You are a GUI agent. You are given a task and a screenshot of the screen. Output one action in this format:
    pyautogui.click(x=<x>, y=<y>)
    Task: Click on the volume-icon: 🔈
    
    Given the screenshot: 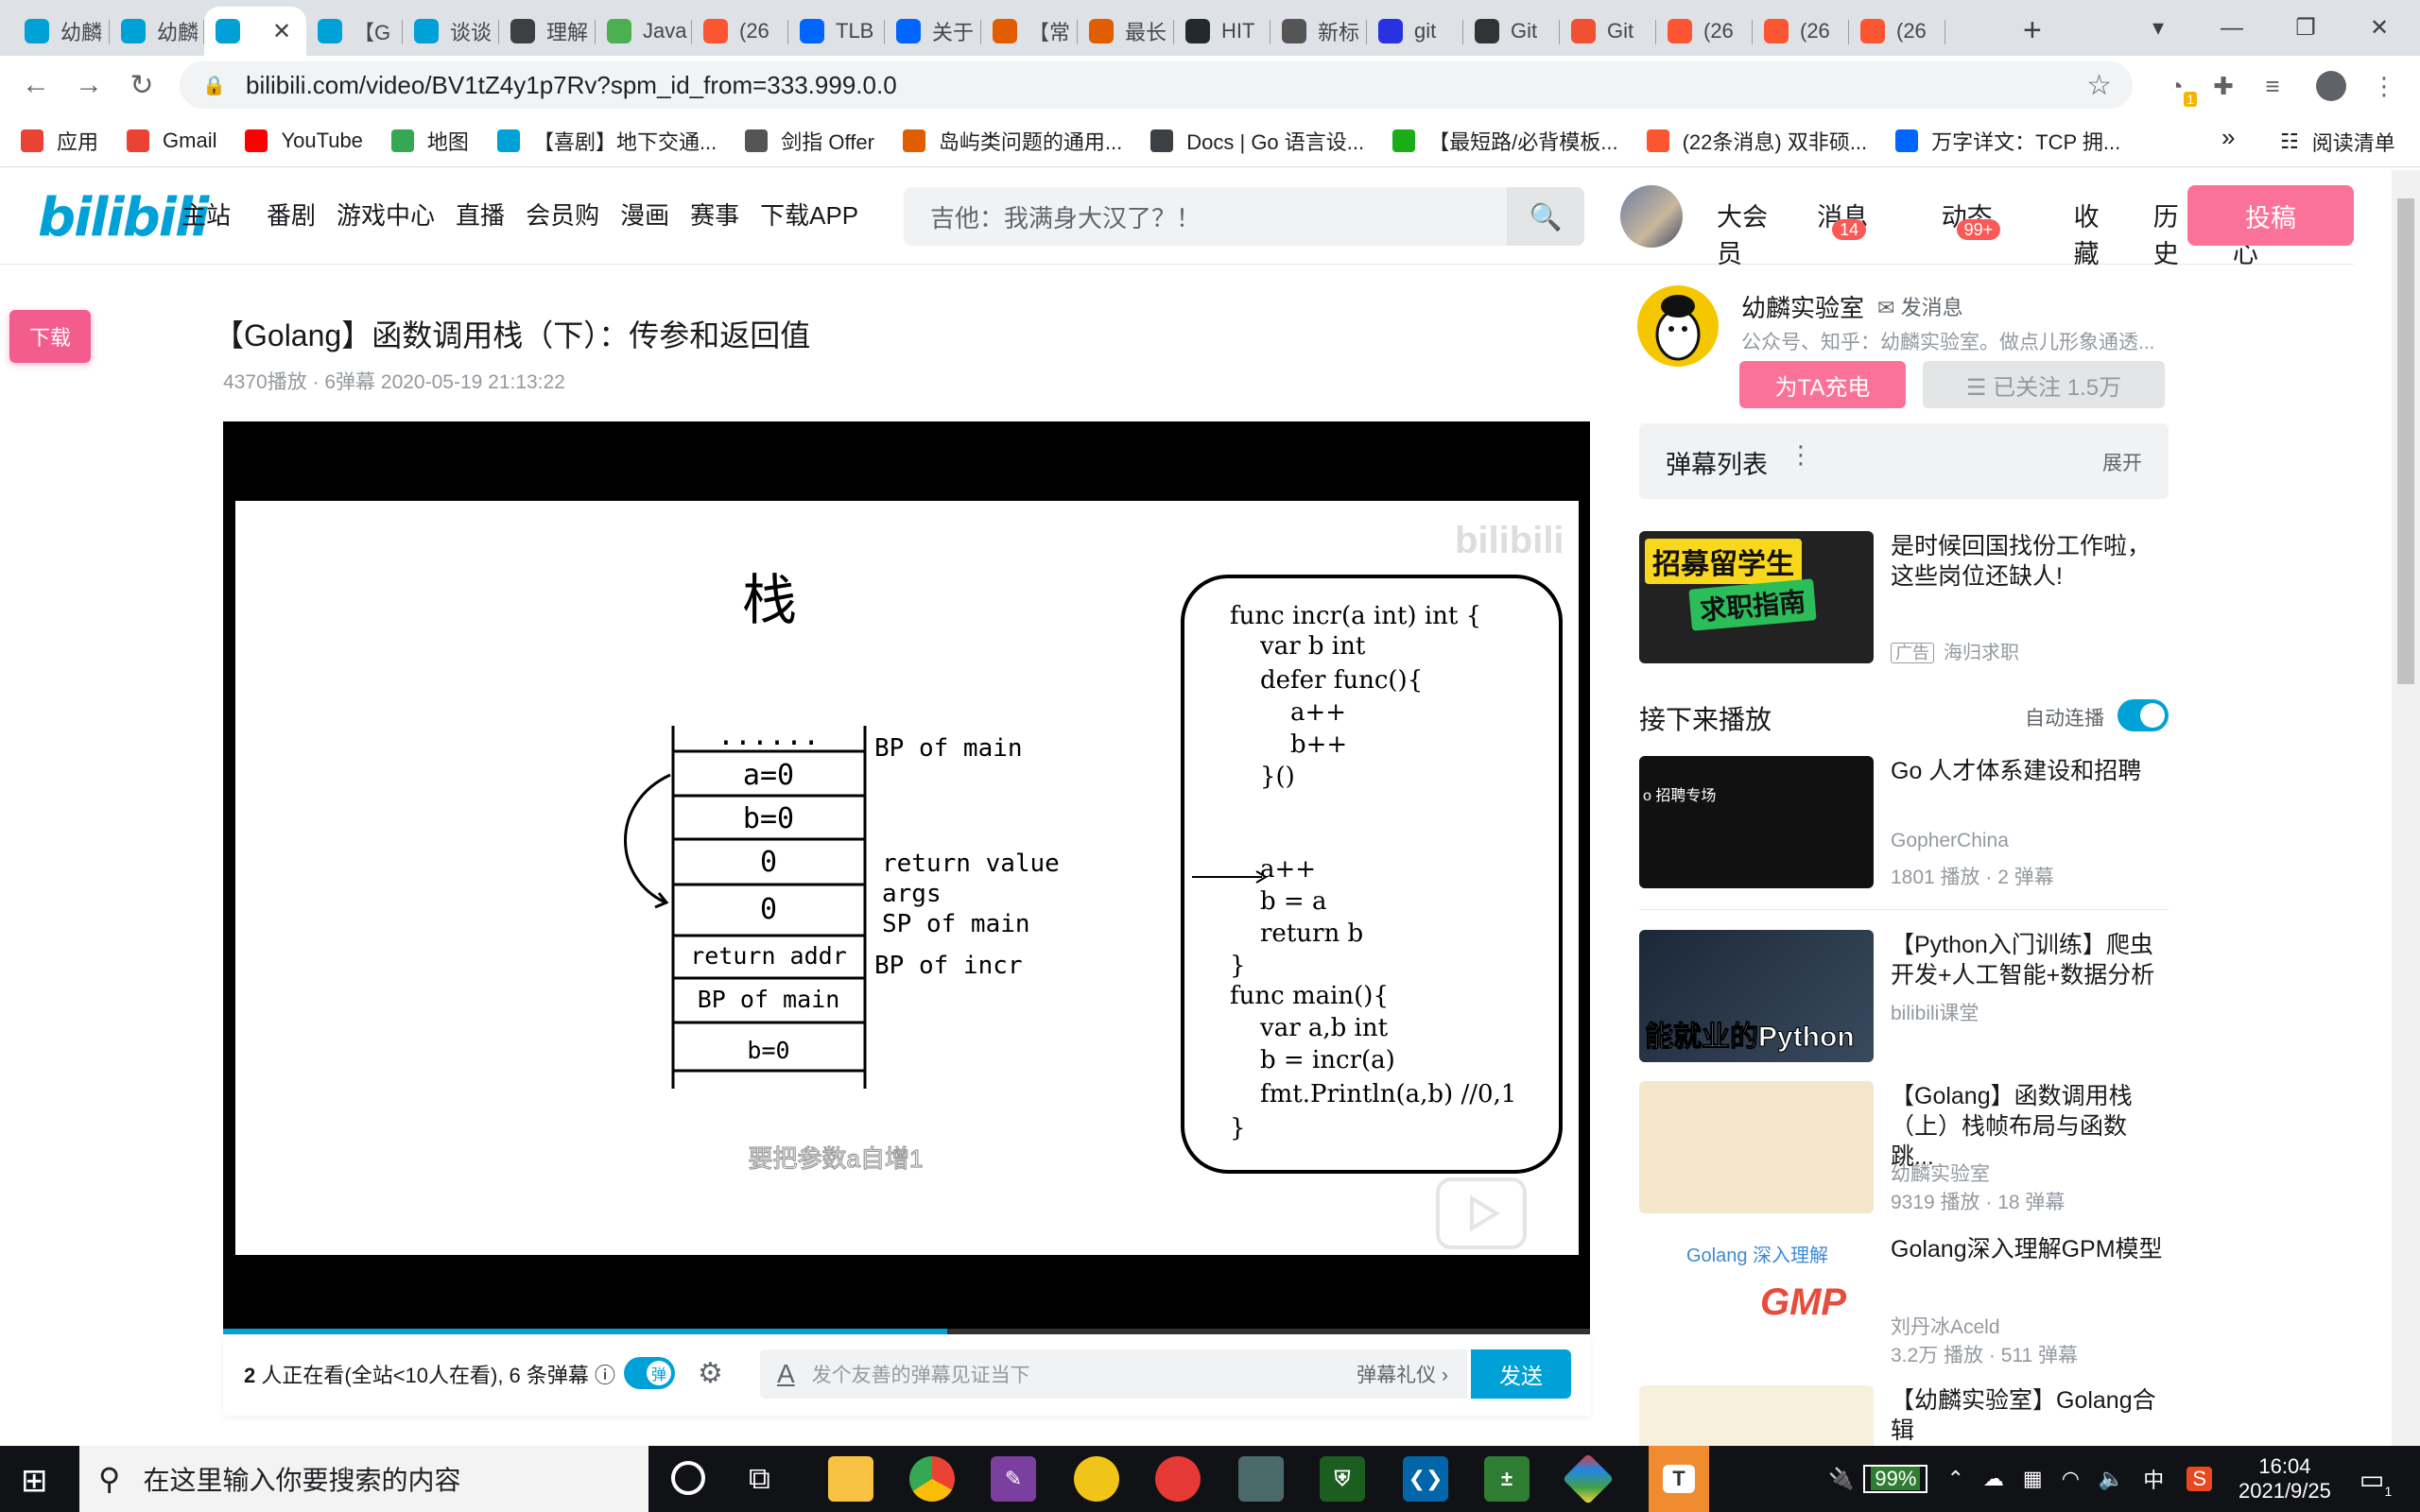 What is the action you would take?
    pyautogui.click(x=2111, y=1479)
    